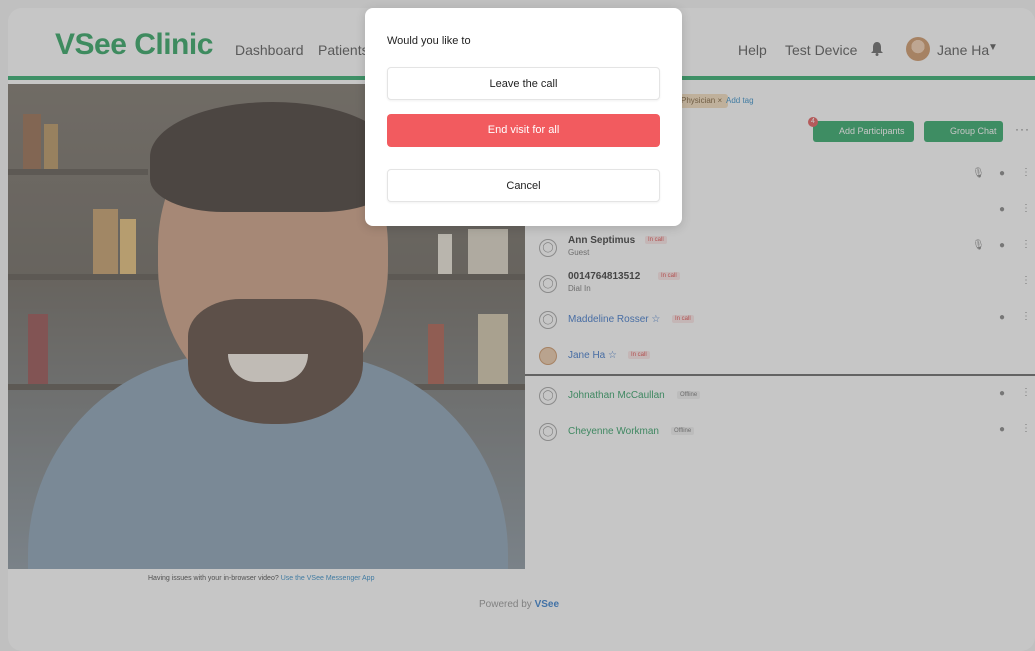 This screenshot has height=651, width=1035. Describe the element at coordinates (523, 185) in the screenshot. I see `cancel-button: Cancel` at that location.